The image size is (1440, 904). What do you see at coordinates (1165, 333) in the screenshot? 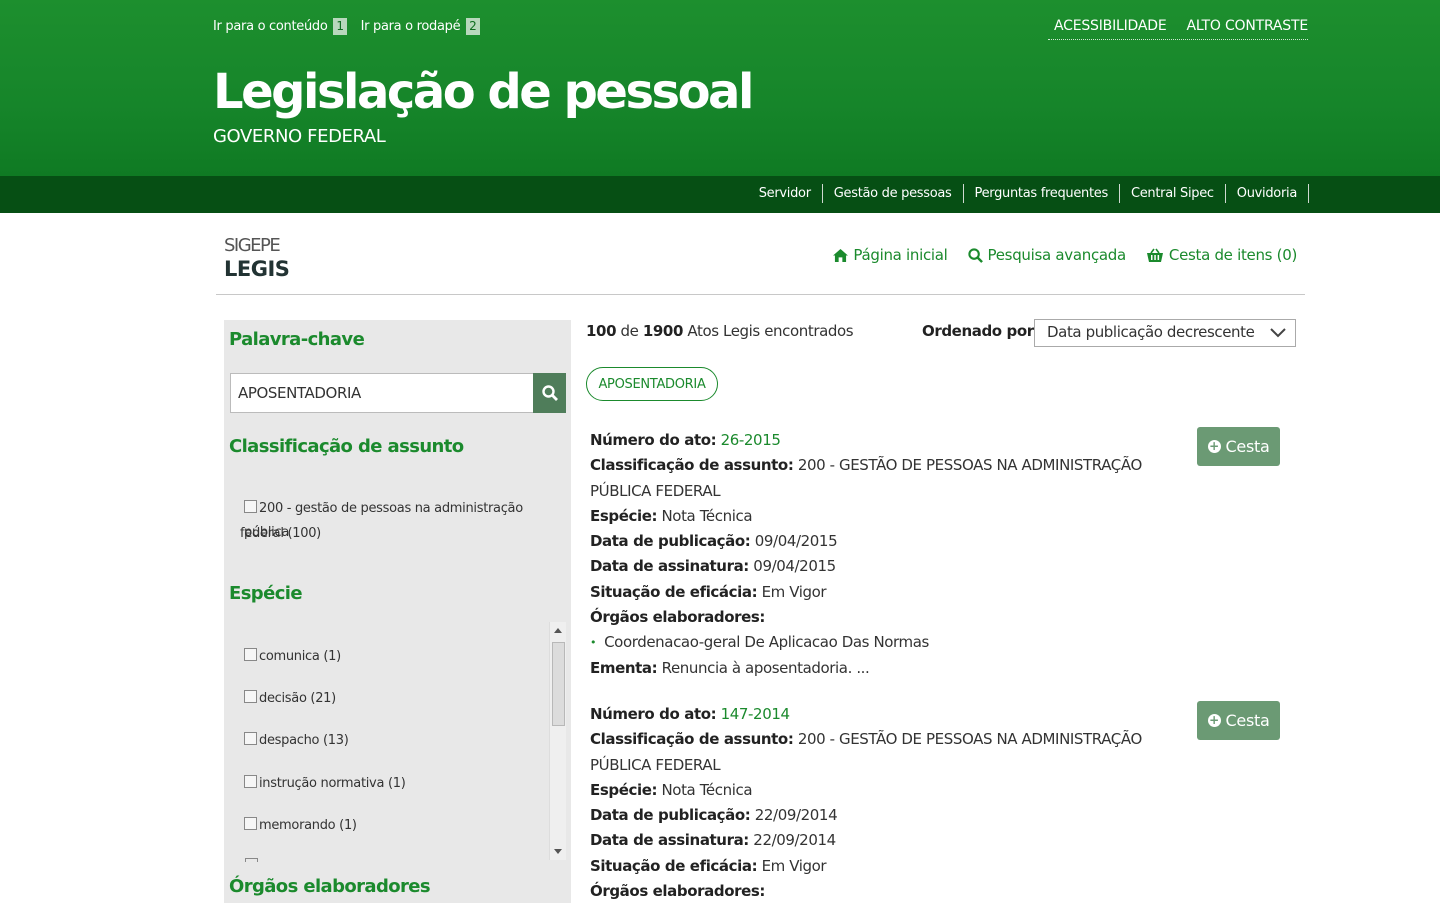
I see `sort-select: Data publicação decrescente` at bounding box center [1165, 333].